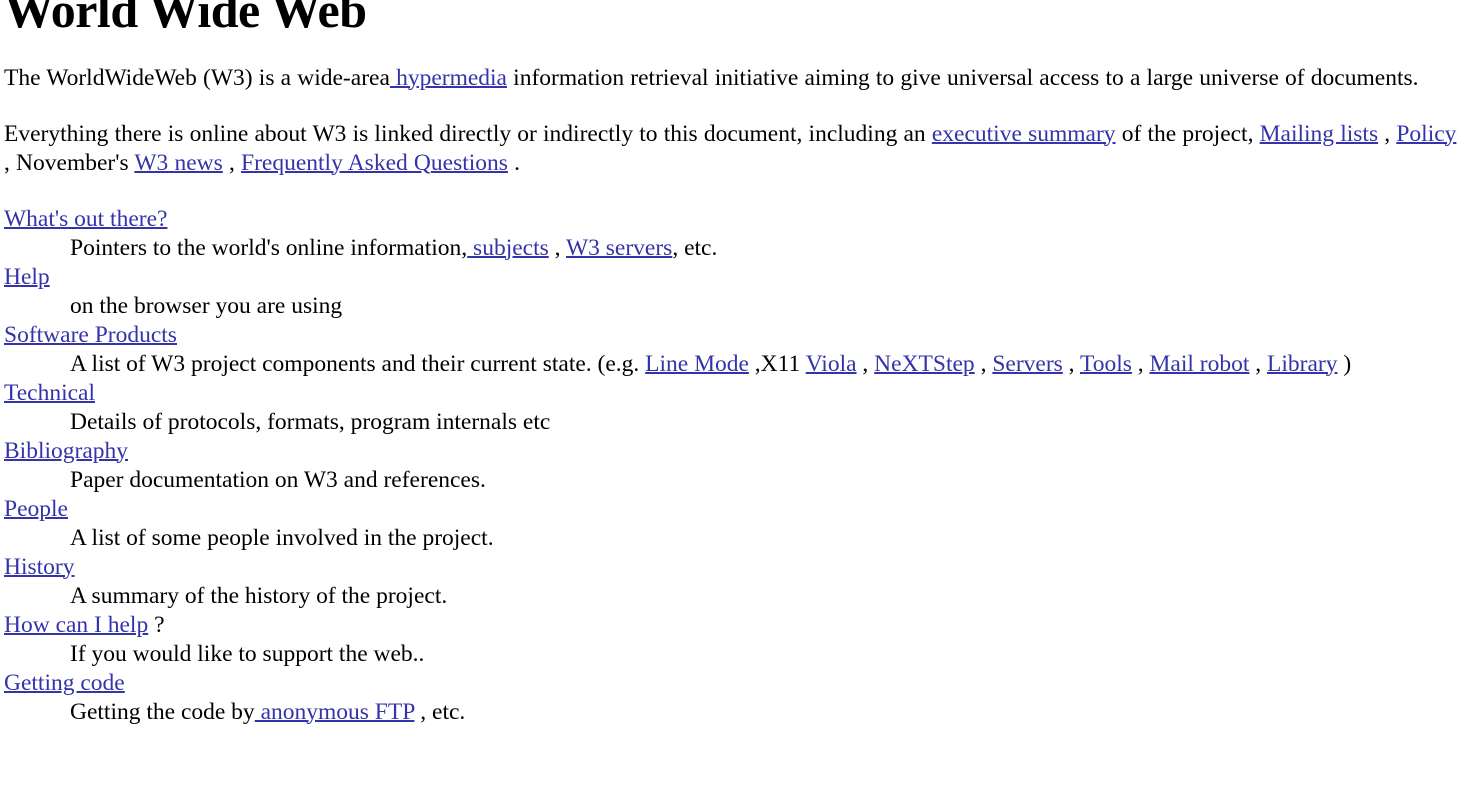 The height and width of the screenshot is (806, 1467). What do you see at coordinates (733, 451) in the screenshot?
I see `term-bibliography: Bibliography` at bounding box center [733, 451].